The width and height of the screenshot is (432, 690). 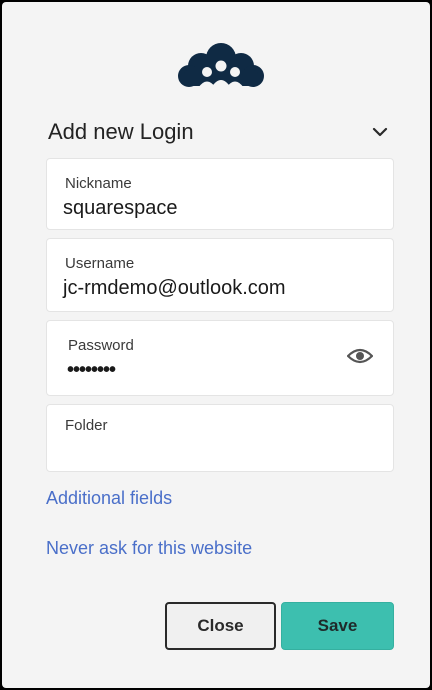 What do you see at coordinates (149, 548) in the screenshot?
I see `never-ask-link: Never ask for this website` at bounding box center [149, 548].